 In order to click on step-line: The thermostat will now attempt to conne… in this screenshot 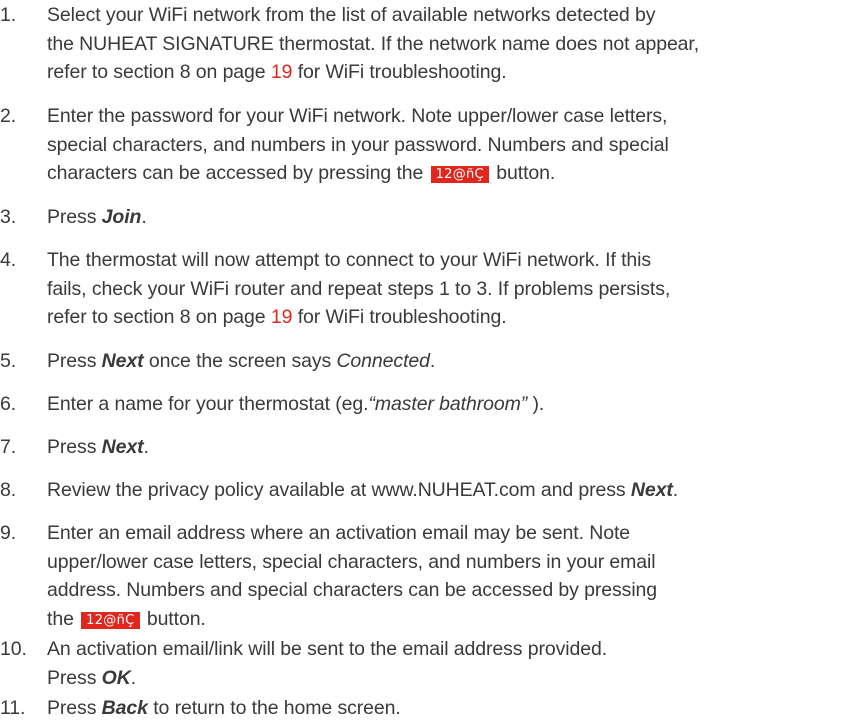, I will do `click(349, 260)`.